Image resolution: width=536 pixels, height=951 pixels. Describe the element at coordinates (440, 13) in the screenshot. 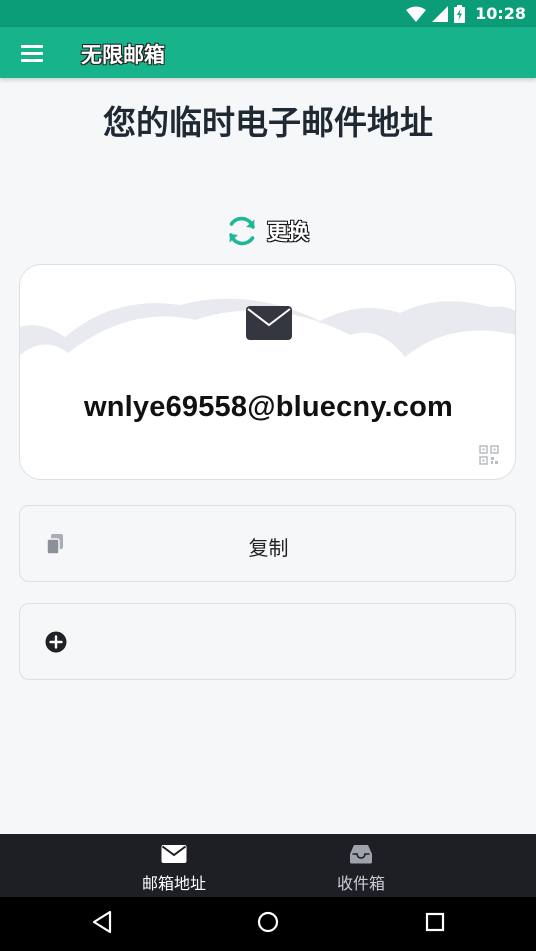

I see `cellular-signal-icon` at that location.